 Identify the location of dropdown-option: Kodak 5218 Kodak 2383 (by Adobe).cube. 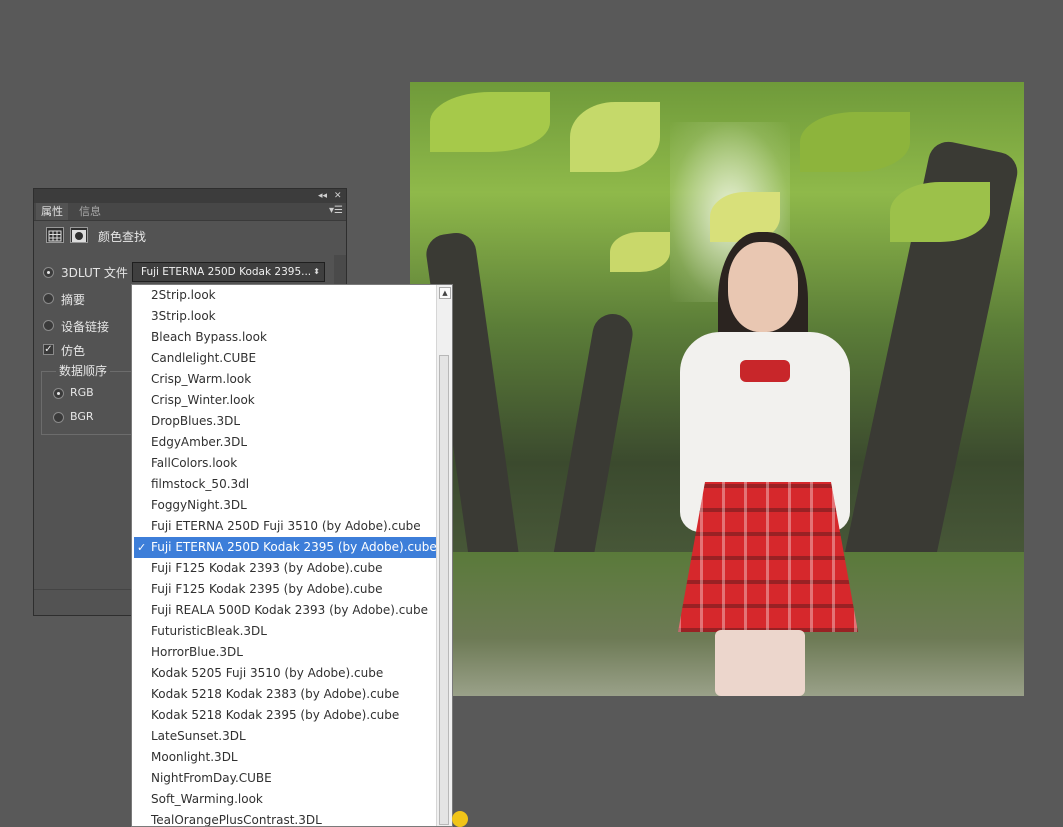
(285, 694).